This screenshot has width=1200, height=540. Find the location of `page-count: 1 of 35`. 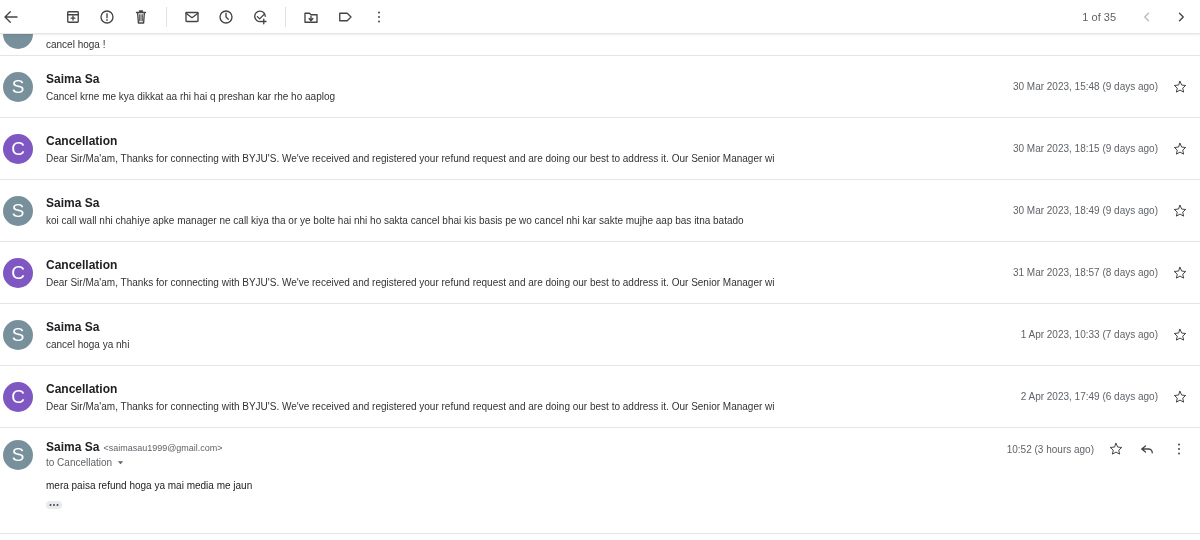

page-count: 1 of 35 is located at coordinates (1099, 16).